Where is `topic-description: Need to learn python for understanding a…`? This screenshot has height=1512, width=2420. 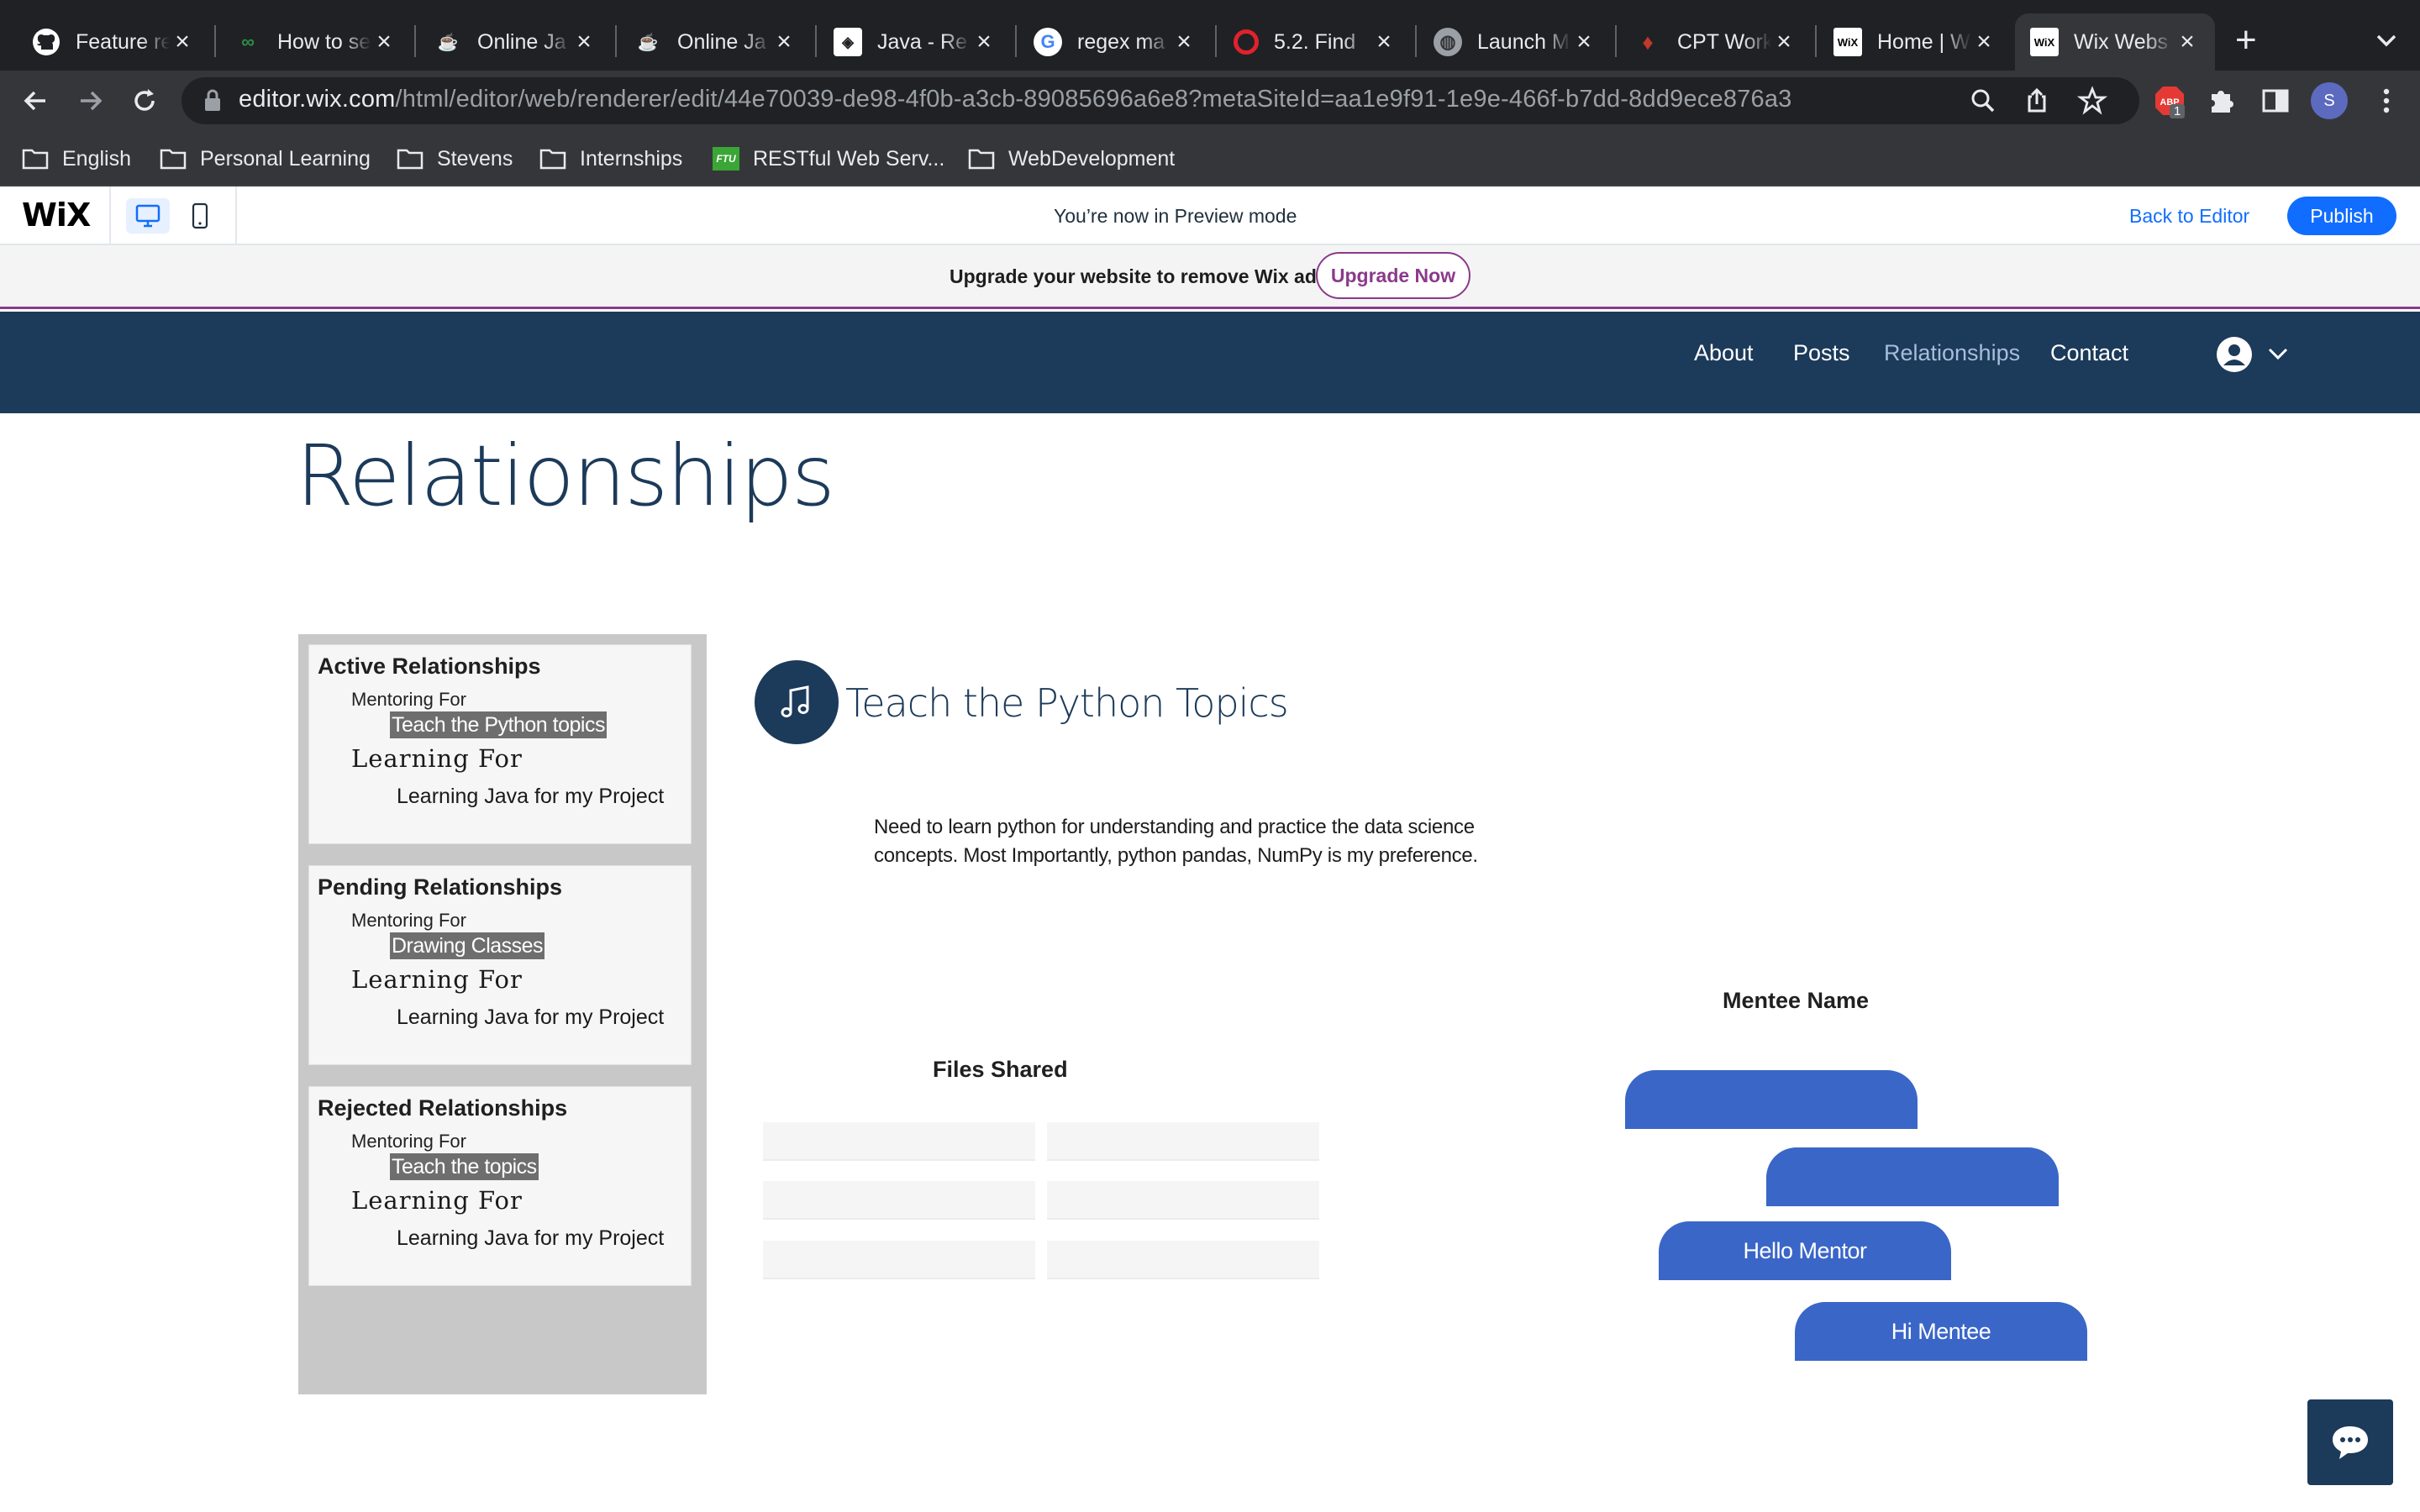
topic-description: Need to learn python for understanding a… is located at coordinates (1176, 841).